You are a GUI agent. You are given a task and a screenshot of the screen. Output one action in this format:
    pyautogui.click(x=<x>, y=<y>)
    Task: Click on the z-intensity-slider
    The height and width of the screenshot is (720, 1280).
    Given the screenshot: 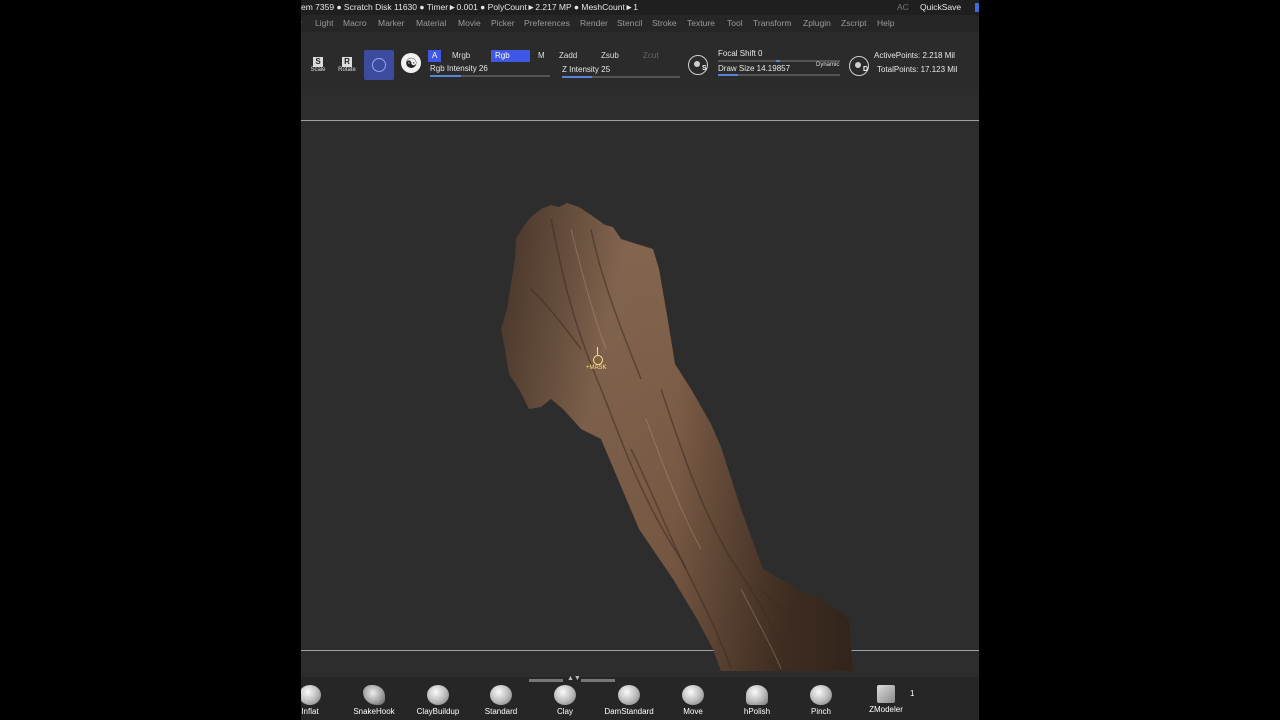 What is the action you would take?
    pyautogui.click(x=621, y=77)
    